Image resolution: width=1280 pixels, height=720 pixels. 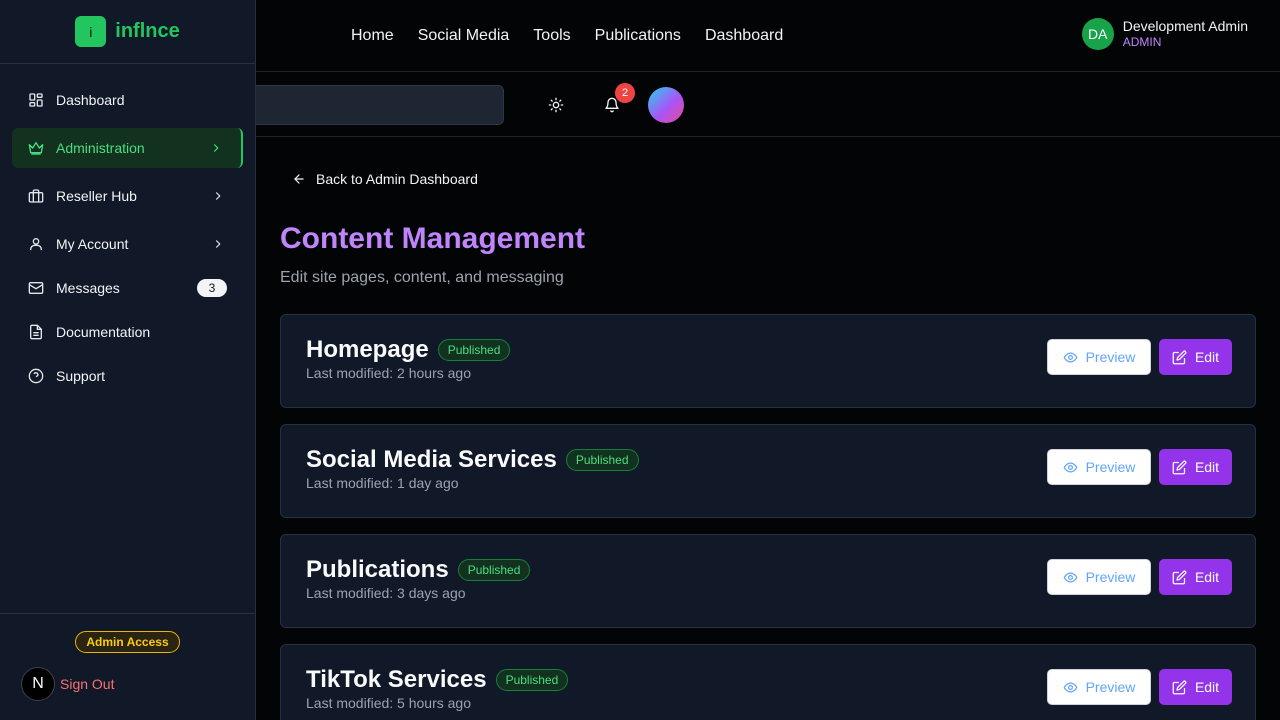 What do you see at coordinates (127, 642) in the screenshot?
I see `admin-access-badge: Admin Access` at bounding box center [127, 642].